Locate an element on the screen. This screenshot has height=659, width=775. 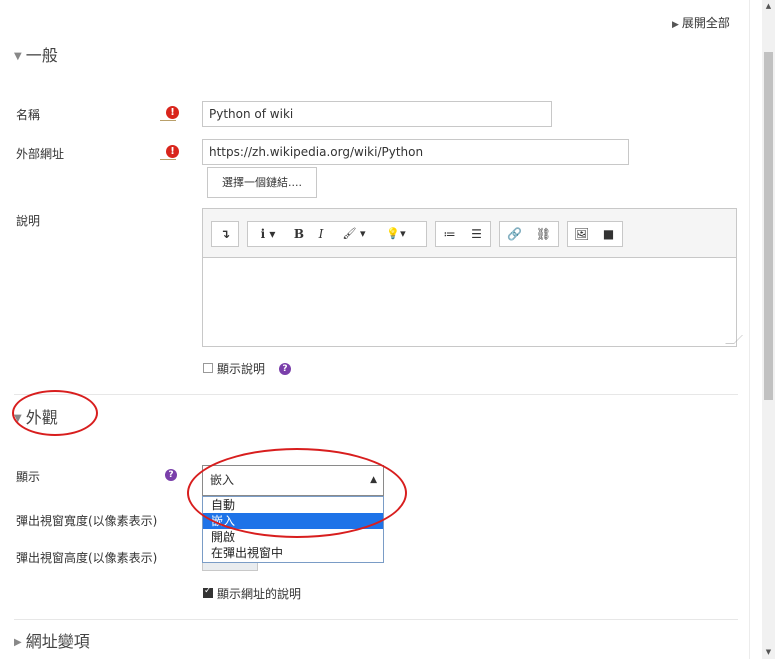
section-general-header: ▼ 一般 is located at coordinates (36, 54).